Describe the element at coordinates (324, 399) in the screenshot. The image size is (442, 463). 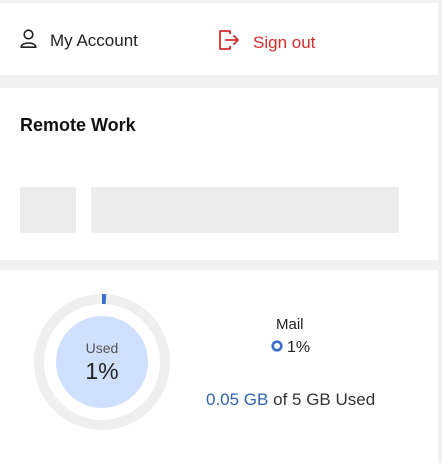
I see `total-text: of 5 GB Used` at that location.